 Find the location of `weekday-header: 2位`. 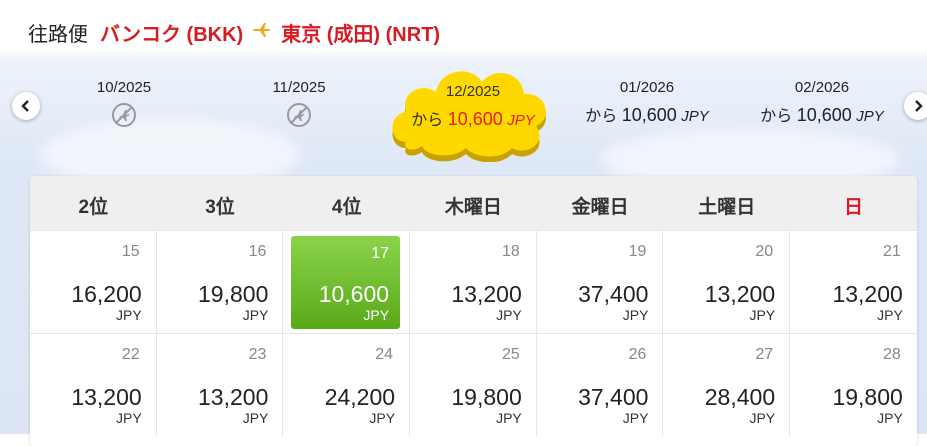

weekday-header: 2位 is located at coordinates (93, 207).